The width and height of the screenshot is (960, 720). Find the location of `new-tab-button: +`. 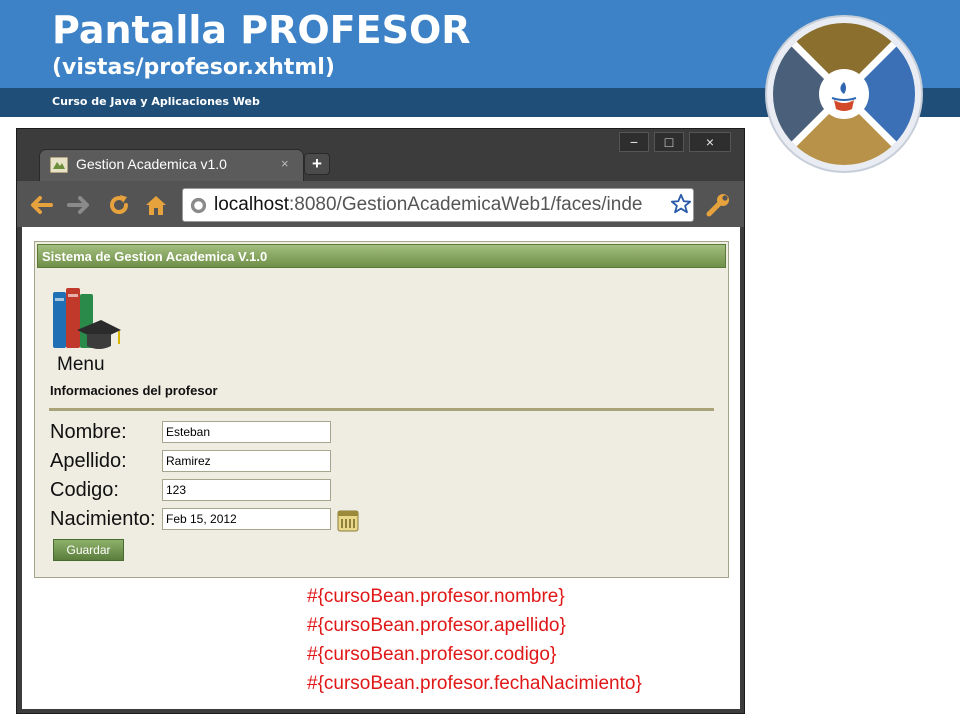

new-tab-button: + is located at coordinates (317, 164).